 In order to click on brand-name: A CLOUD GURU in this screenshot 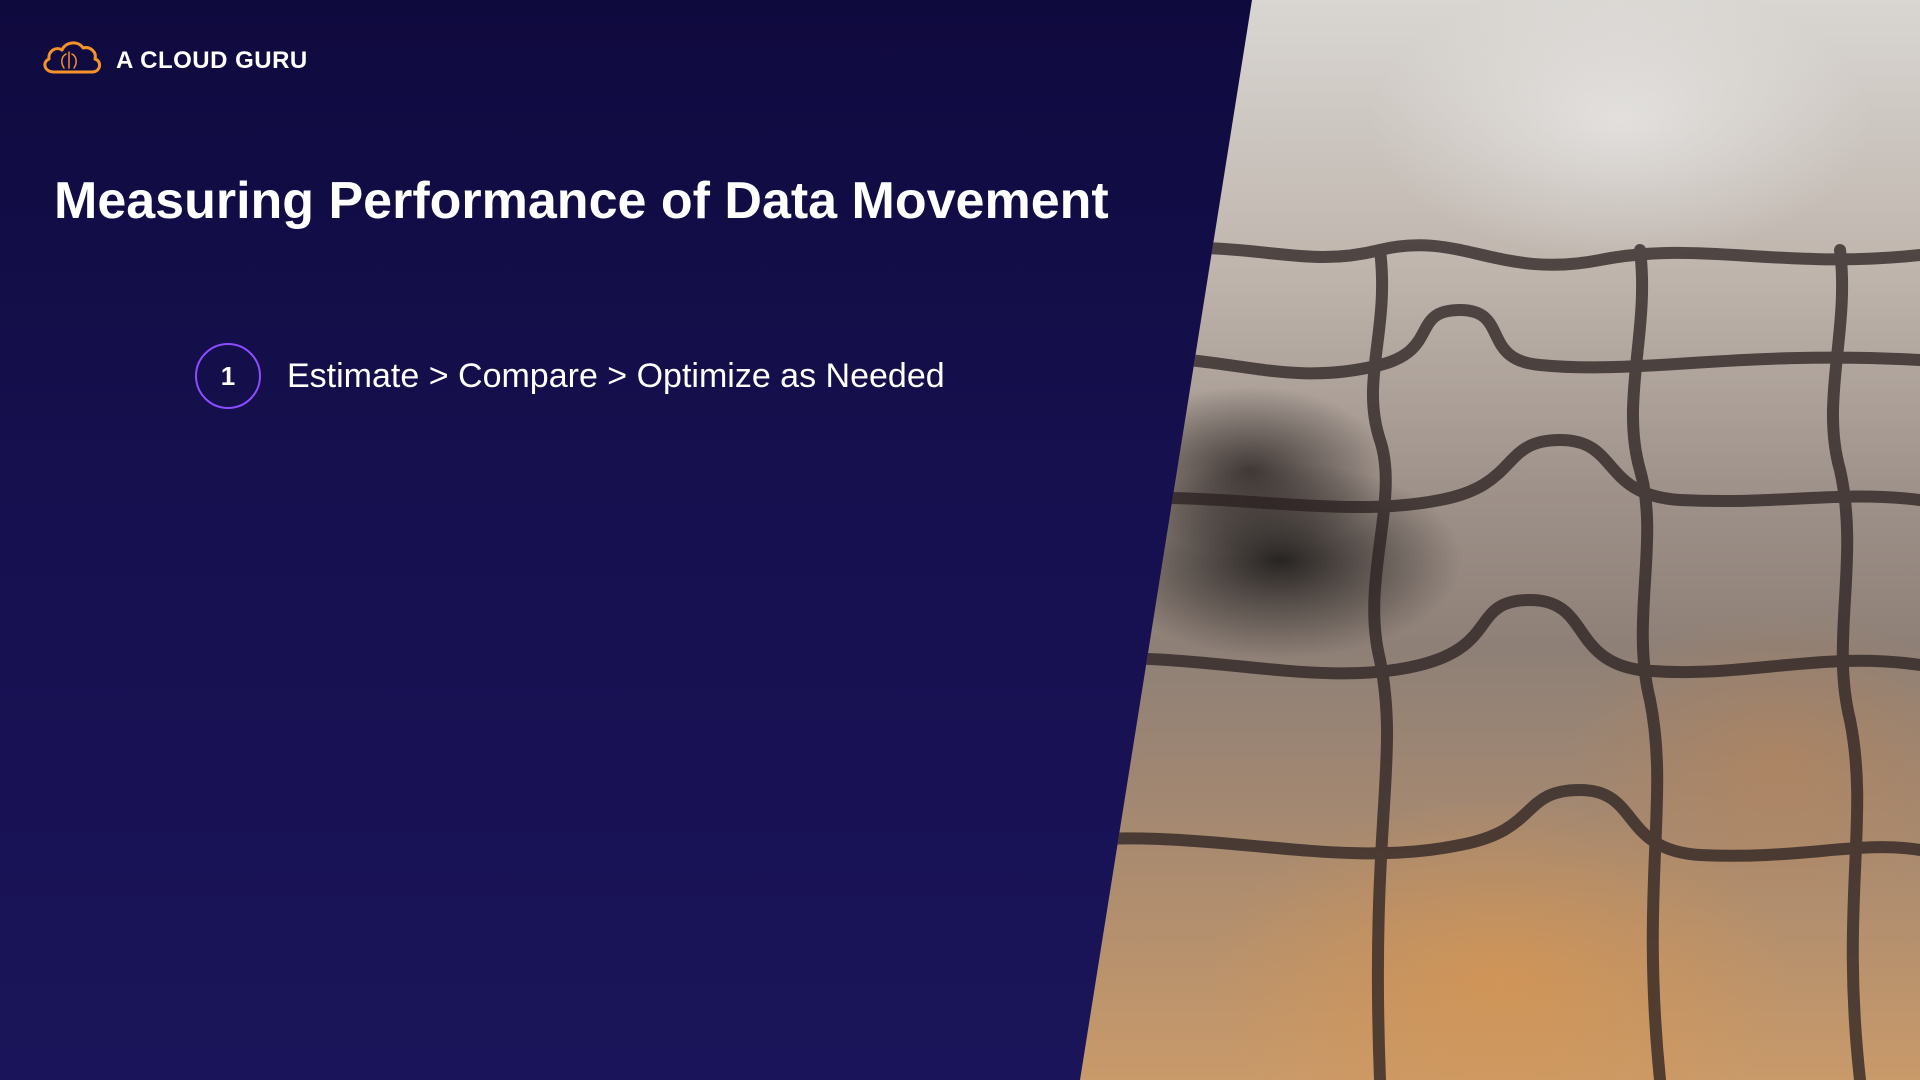, I will do `click(212, 60)`.